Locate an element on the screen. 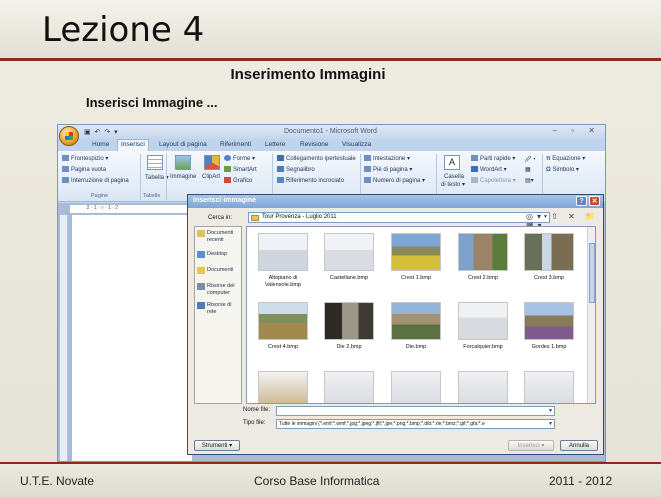 This screenshot has width=661, height=497. vertical-ruler is located at coordinates (64, 338).